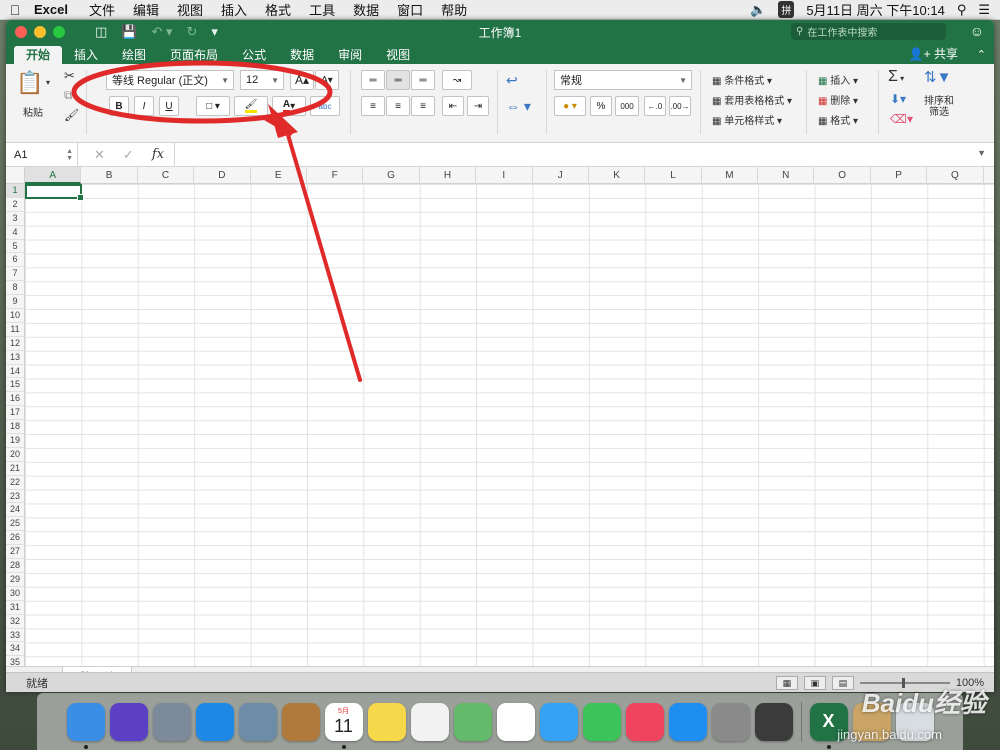 This screenshot has width=1000, height=750. What do you see at coordinates (254, 55) in the screenshot?
I see `tab-formulas: 公式` at bounding box center [254, 55].